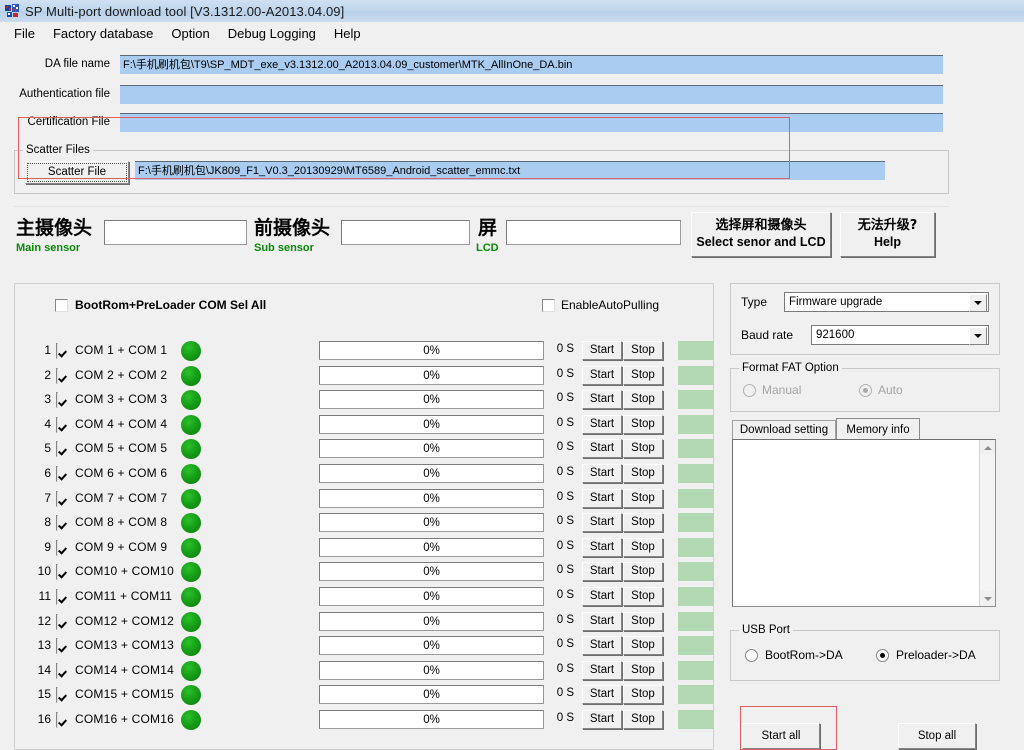  What do you see at coordinates (900, 335) in the screenshot?
I see `baud-rate-select: 921600` at bounding box center [900, 335].